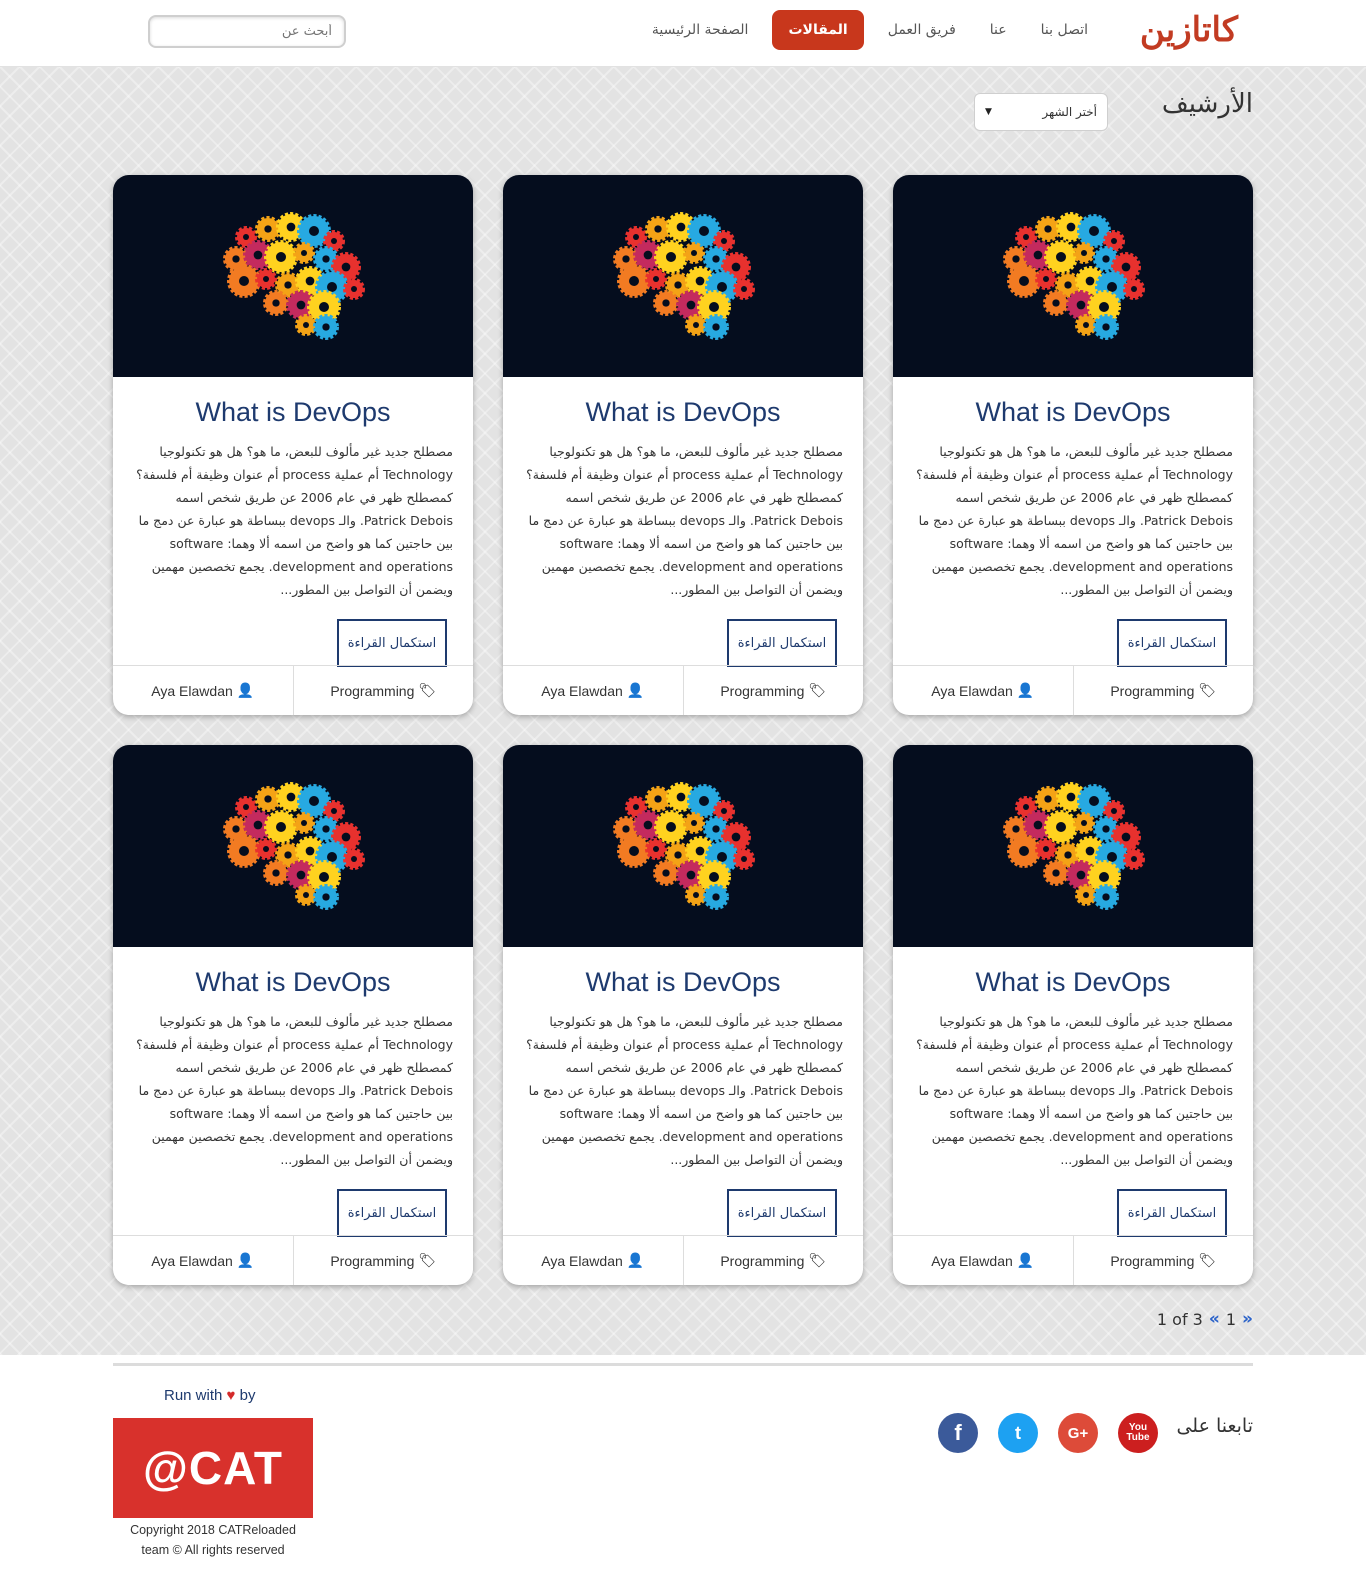 Image resolution: width=1366 pixels, height=1583 pixels. What do you see at coordinates (213, 1530) in the screenshot?
I see `copyright-line-1: Copyright 2018 CATReloaded` at bounding box center [213, 1530].